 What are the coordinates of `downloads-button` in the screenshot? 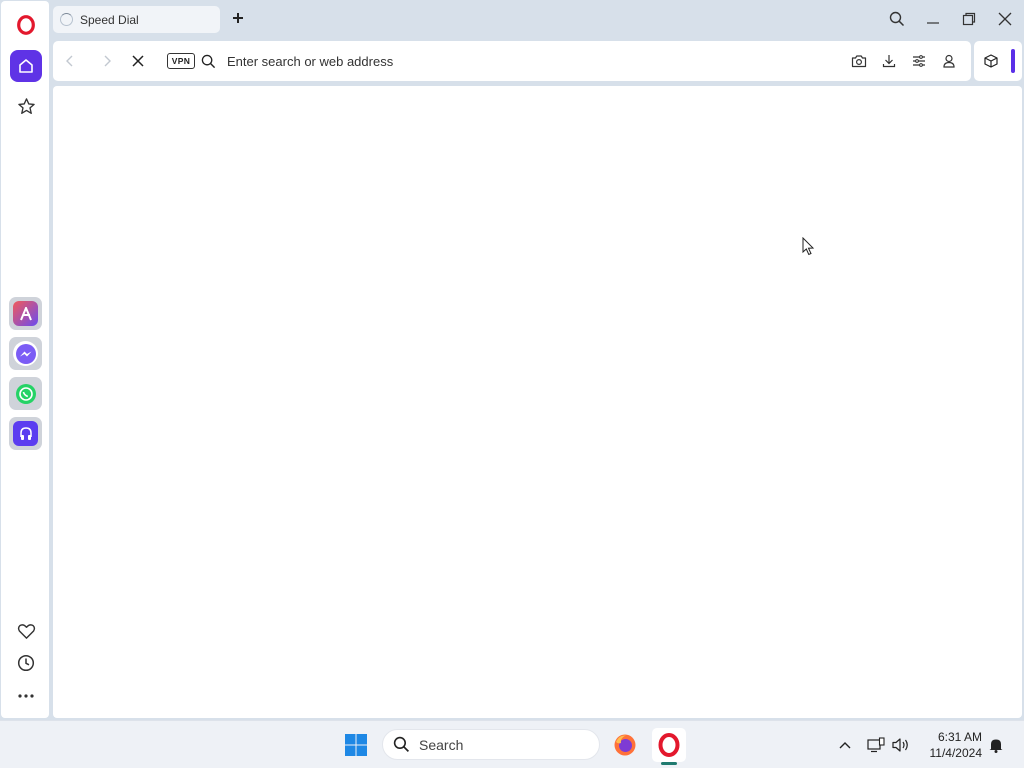 It's located at (889, 61).